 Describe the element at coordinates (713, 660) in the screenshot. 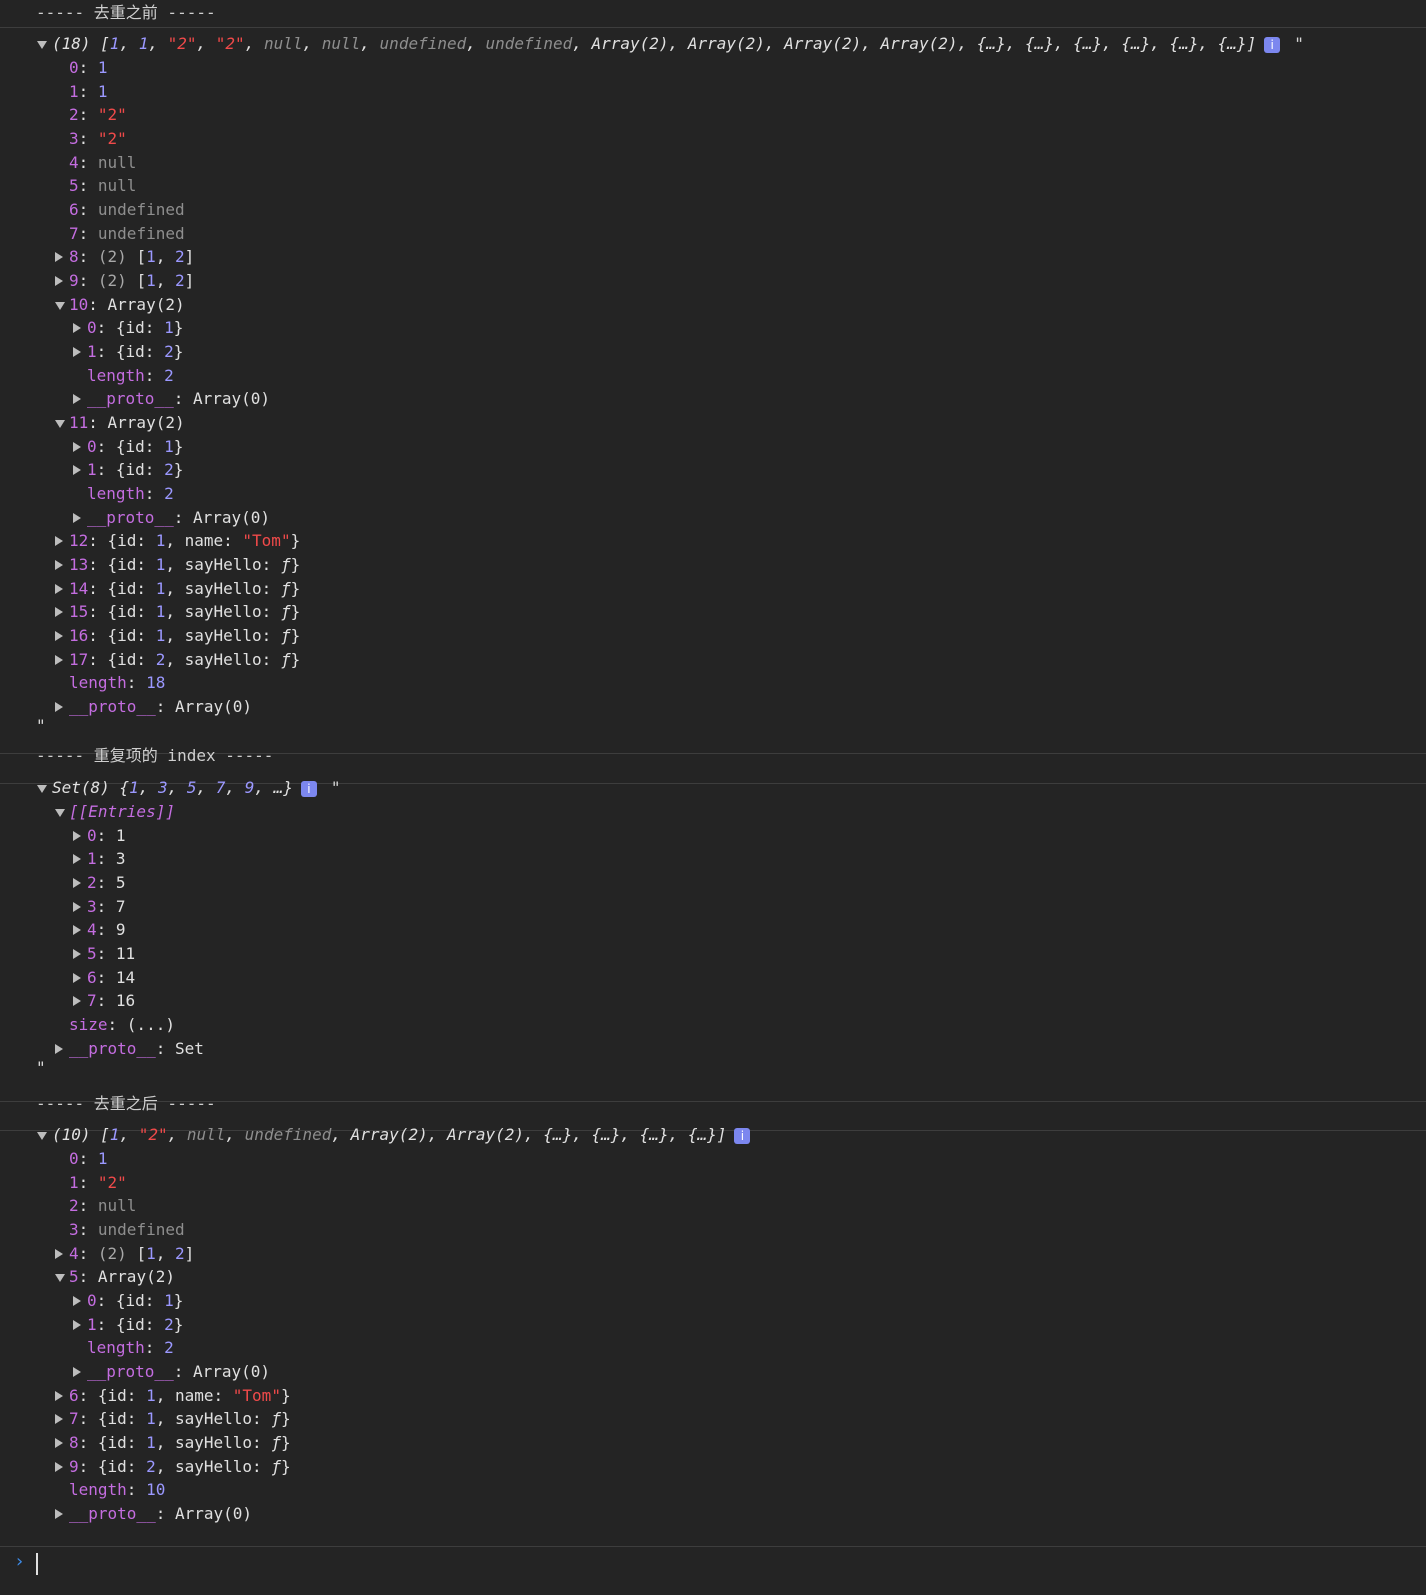

I see `property-row: 17: {id: 2, sayHello: ƒ}` at that location.